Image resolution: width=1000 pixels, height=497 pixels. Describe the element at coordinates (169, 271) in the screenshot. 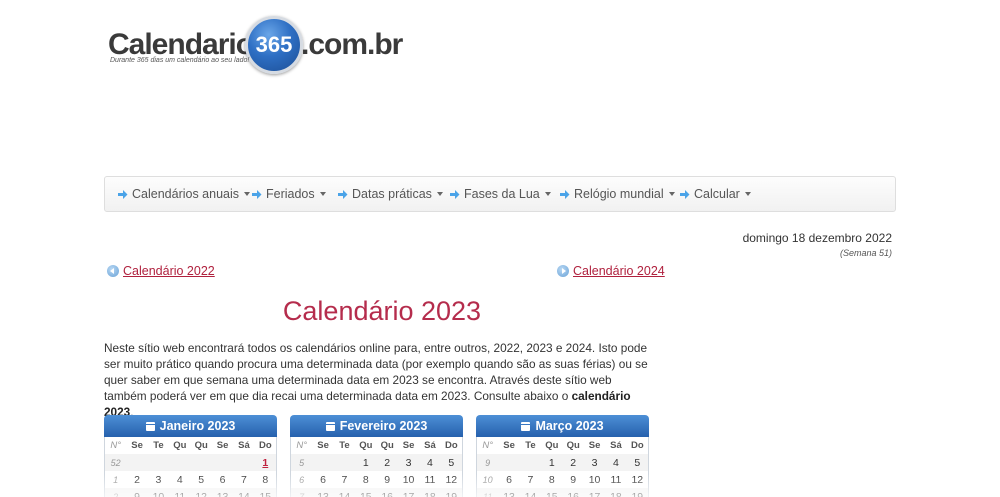

I see `prev-year-label: Calendário 2022` at that location.